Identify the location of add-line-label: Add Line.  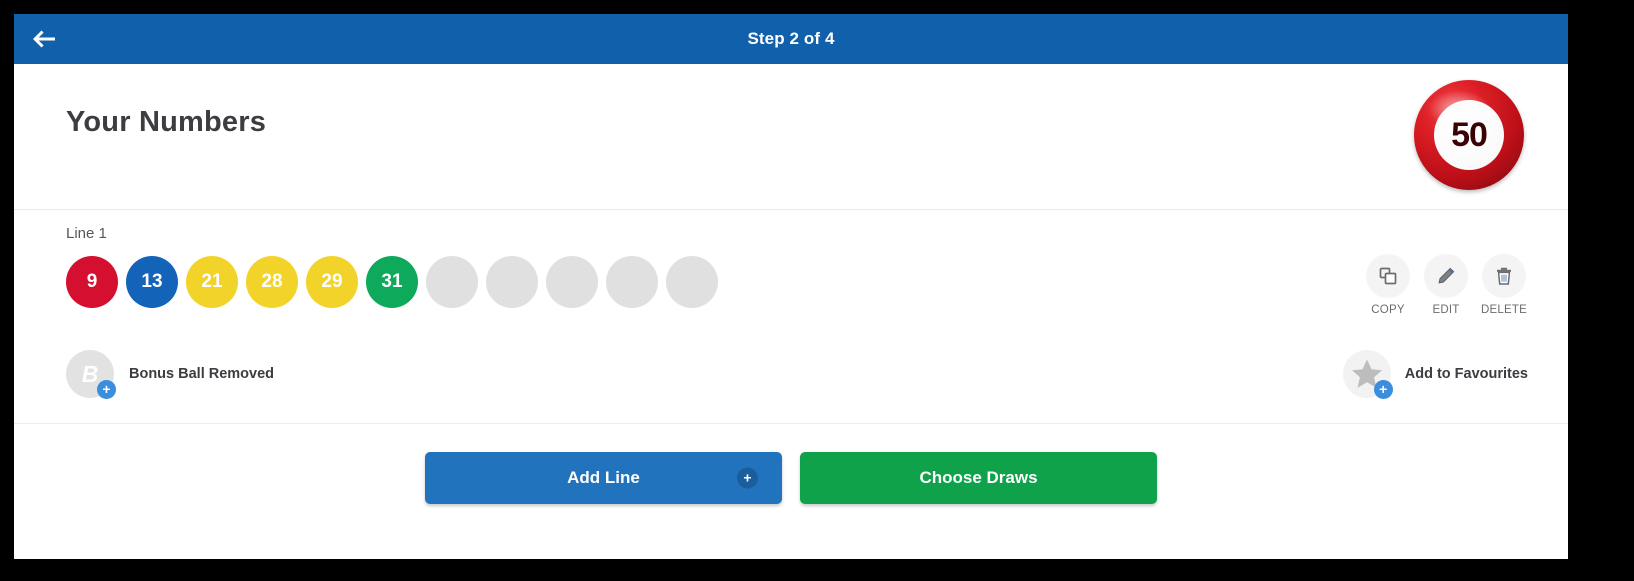
(603, 477).